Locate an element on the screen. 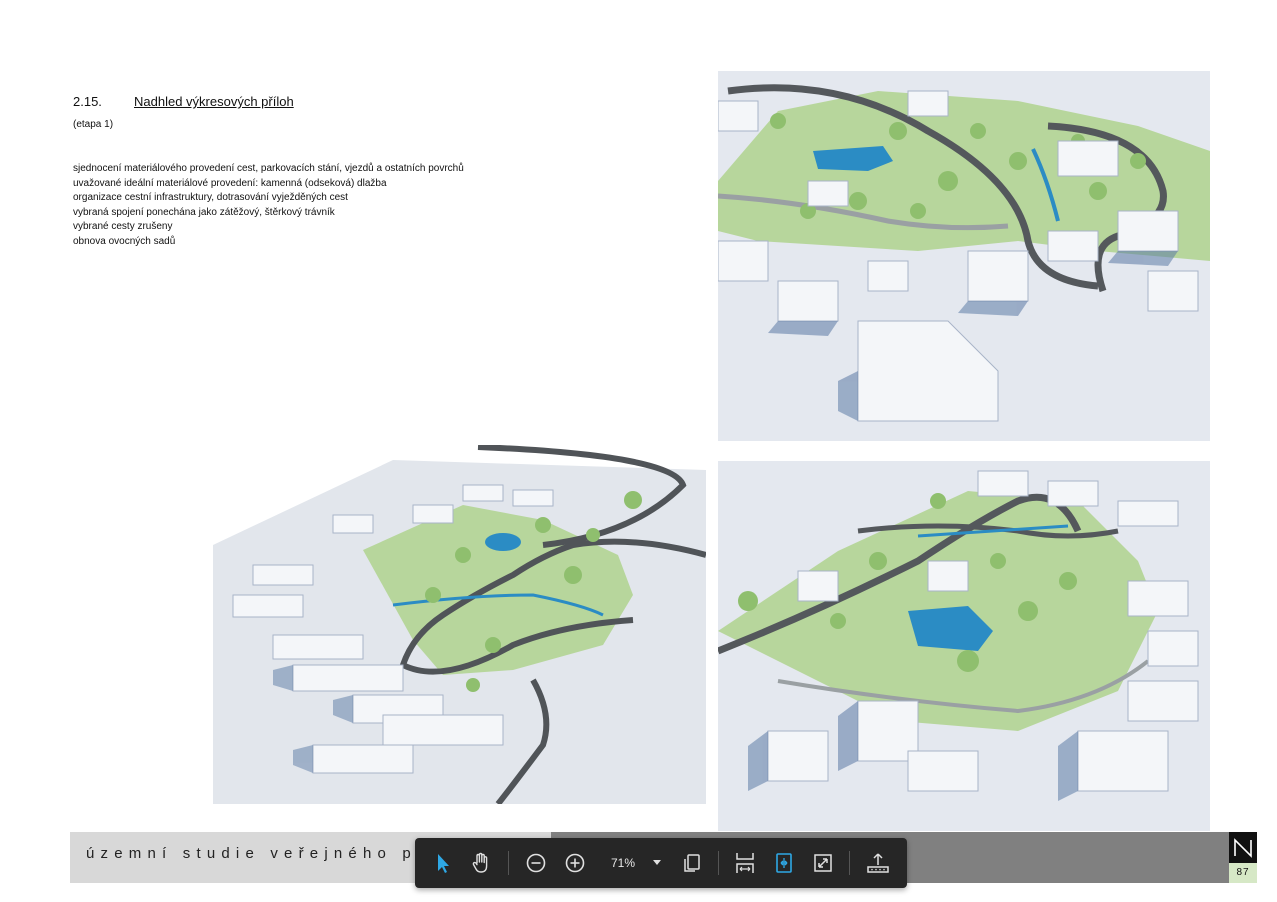 This screenshot has height=902, width=1277. minus-circle-icon is located at coordinates (536, 863).